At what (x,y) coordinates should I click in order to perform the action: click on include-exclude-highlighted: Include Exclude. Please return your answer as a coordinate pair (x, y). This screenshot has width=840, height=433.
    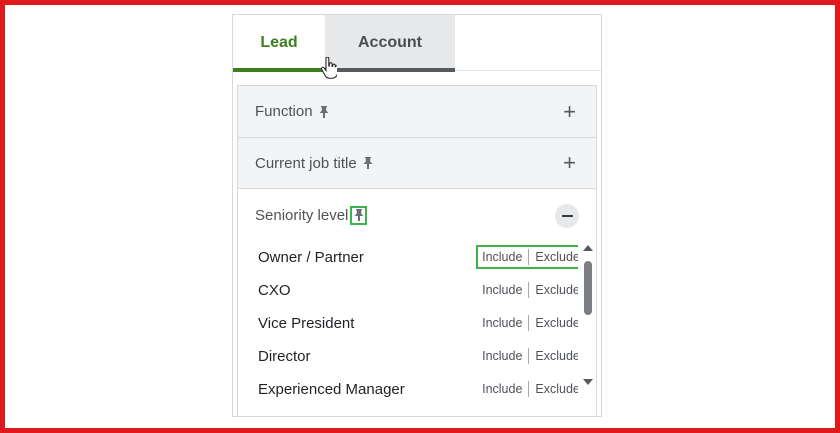
    Looking at the image, I should click on (527, 257).